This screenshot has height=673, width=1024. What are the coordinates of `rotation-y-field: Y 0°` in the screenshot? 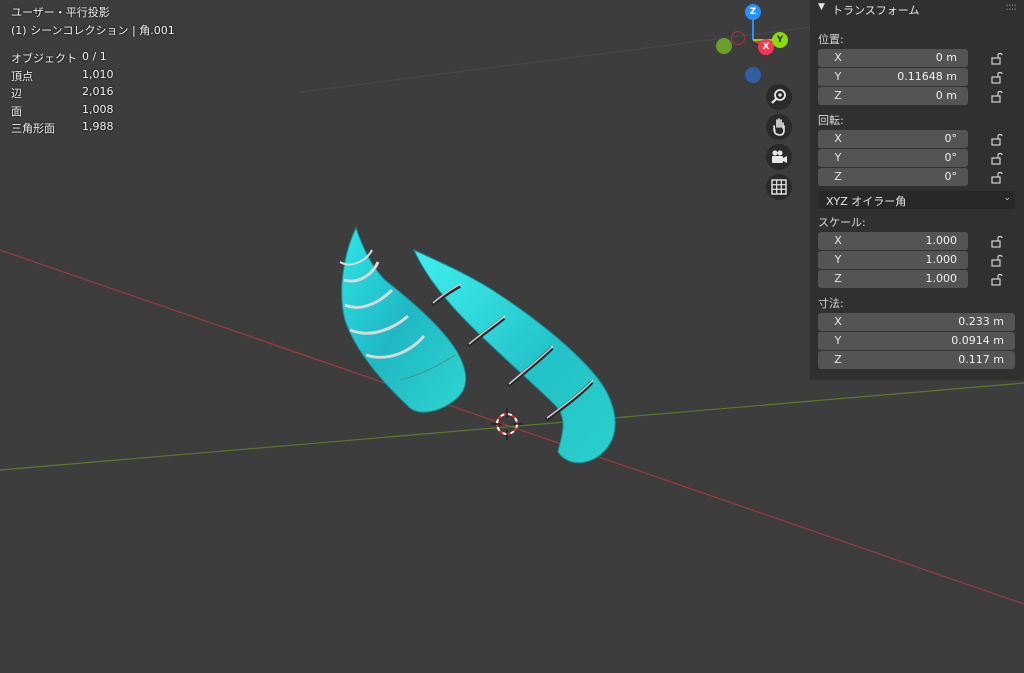 It's located at (893, 158).